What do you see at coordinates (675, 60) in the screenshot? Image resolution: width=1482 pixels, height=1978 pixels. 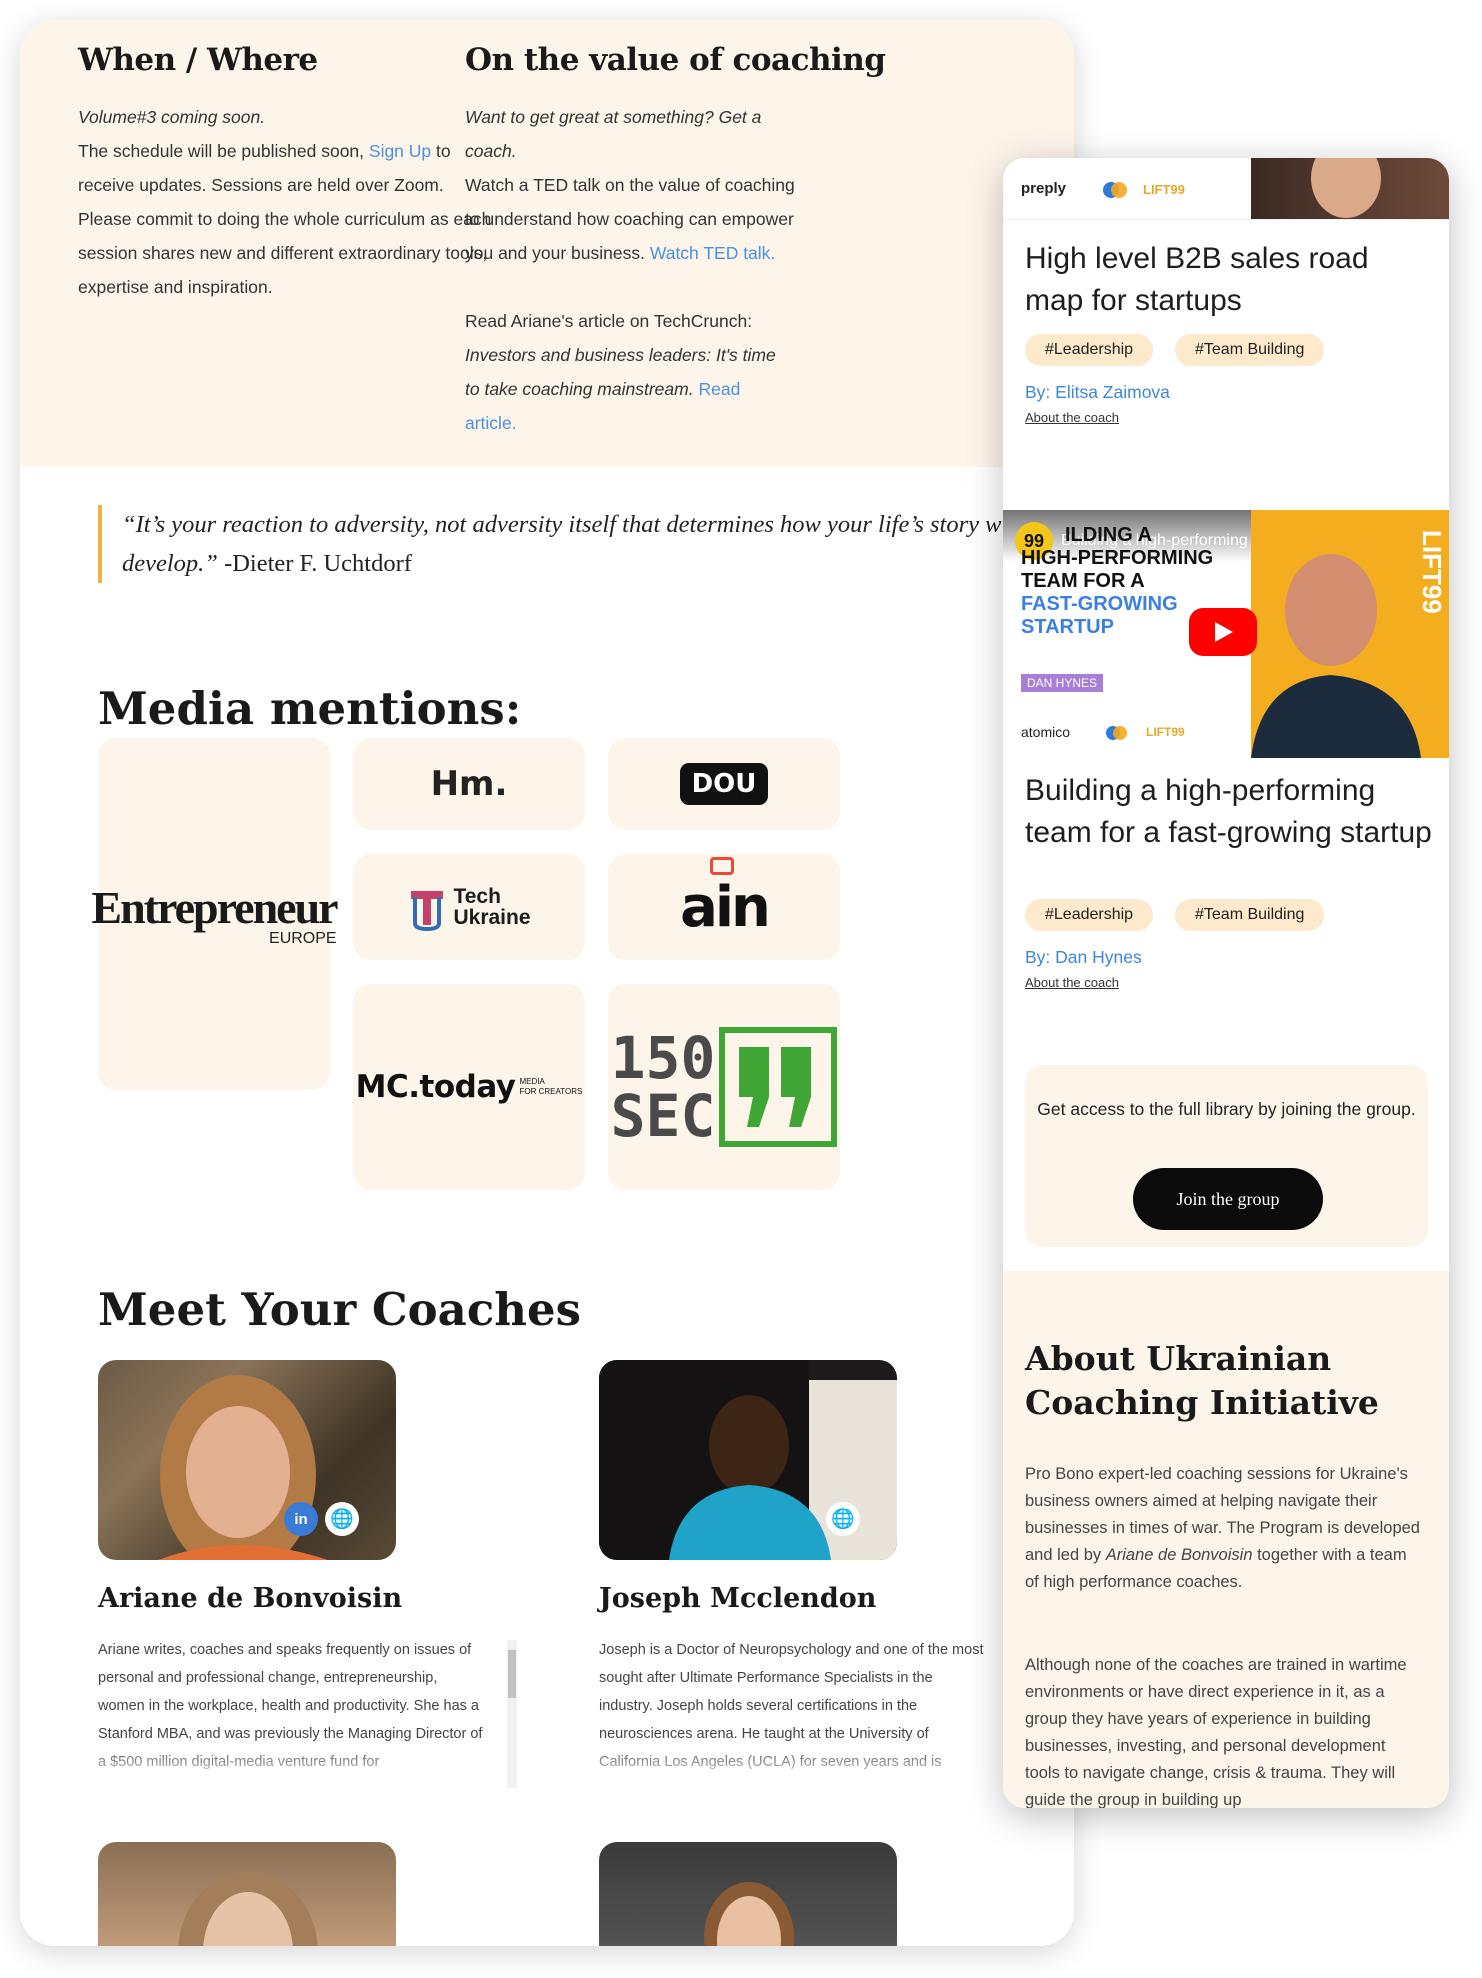 I see `value-heading: On the value of coaching` at bounding box center [675, 60].